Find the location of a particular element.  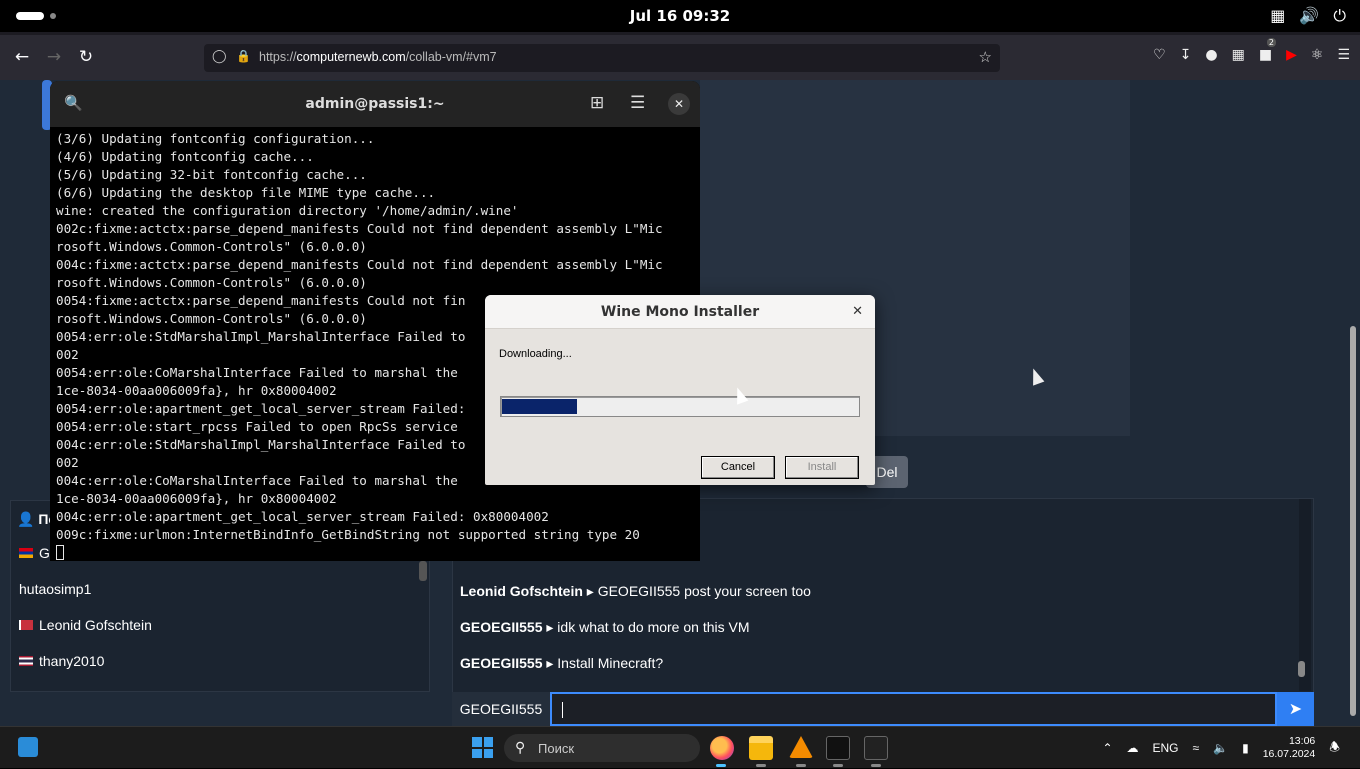

bookmark-star-icon: ☆ is located at coordinates (985, 57).